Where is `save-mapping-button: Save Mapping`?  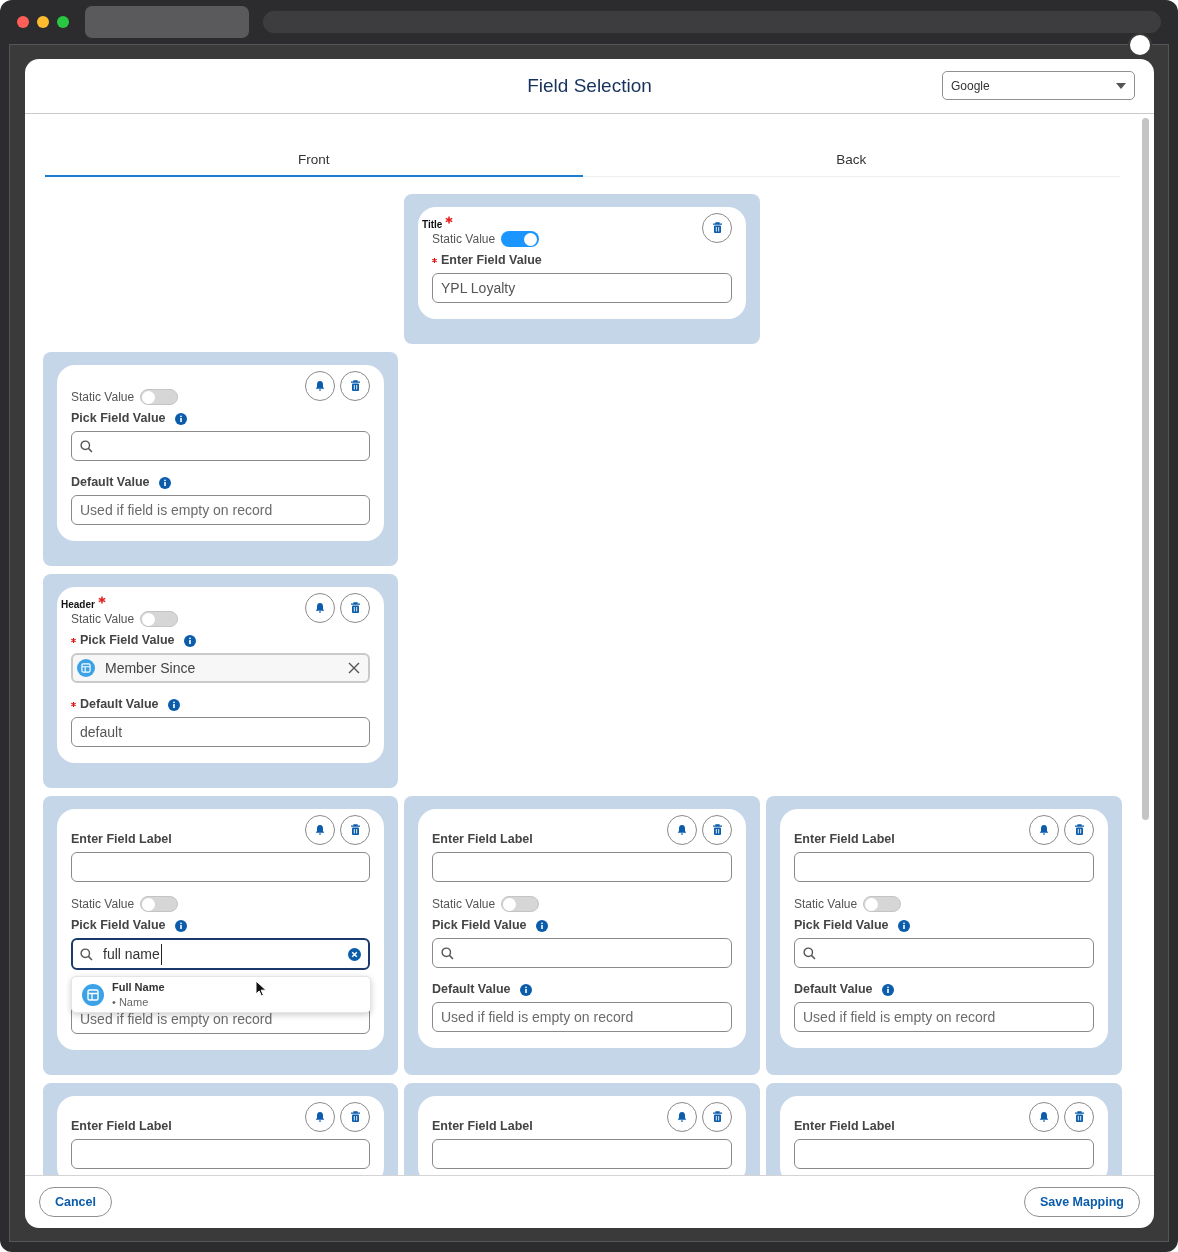 save-mapping-button: Save Mapping is located at coordinates (1081, 1202).